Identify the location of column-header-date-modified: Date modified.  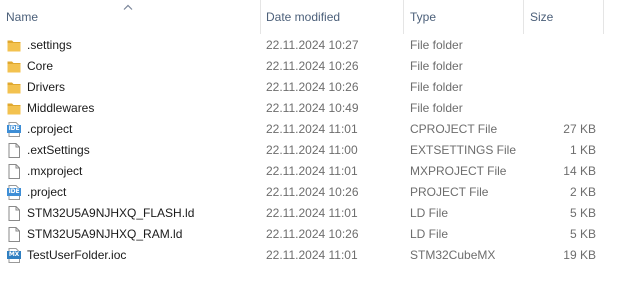
(332, 17).